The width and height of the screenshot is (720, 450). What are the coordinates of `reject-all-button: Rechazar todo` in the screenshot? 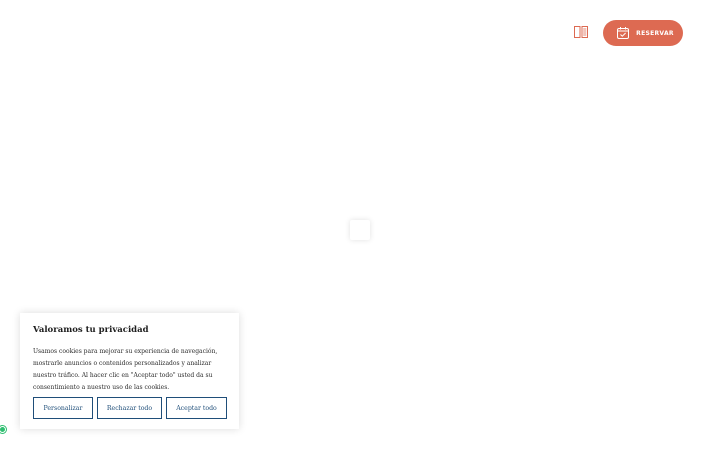 It's located at (129, 408).